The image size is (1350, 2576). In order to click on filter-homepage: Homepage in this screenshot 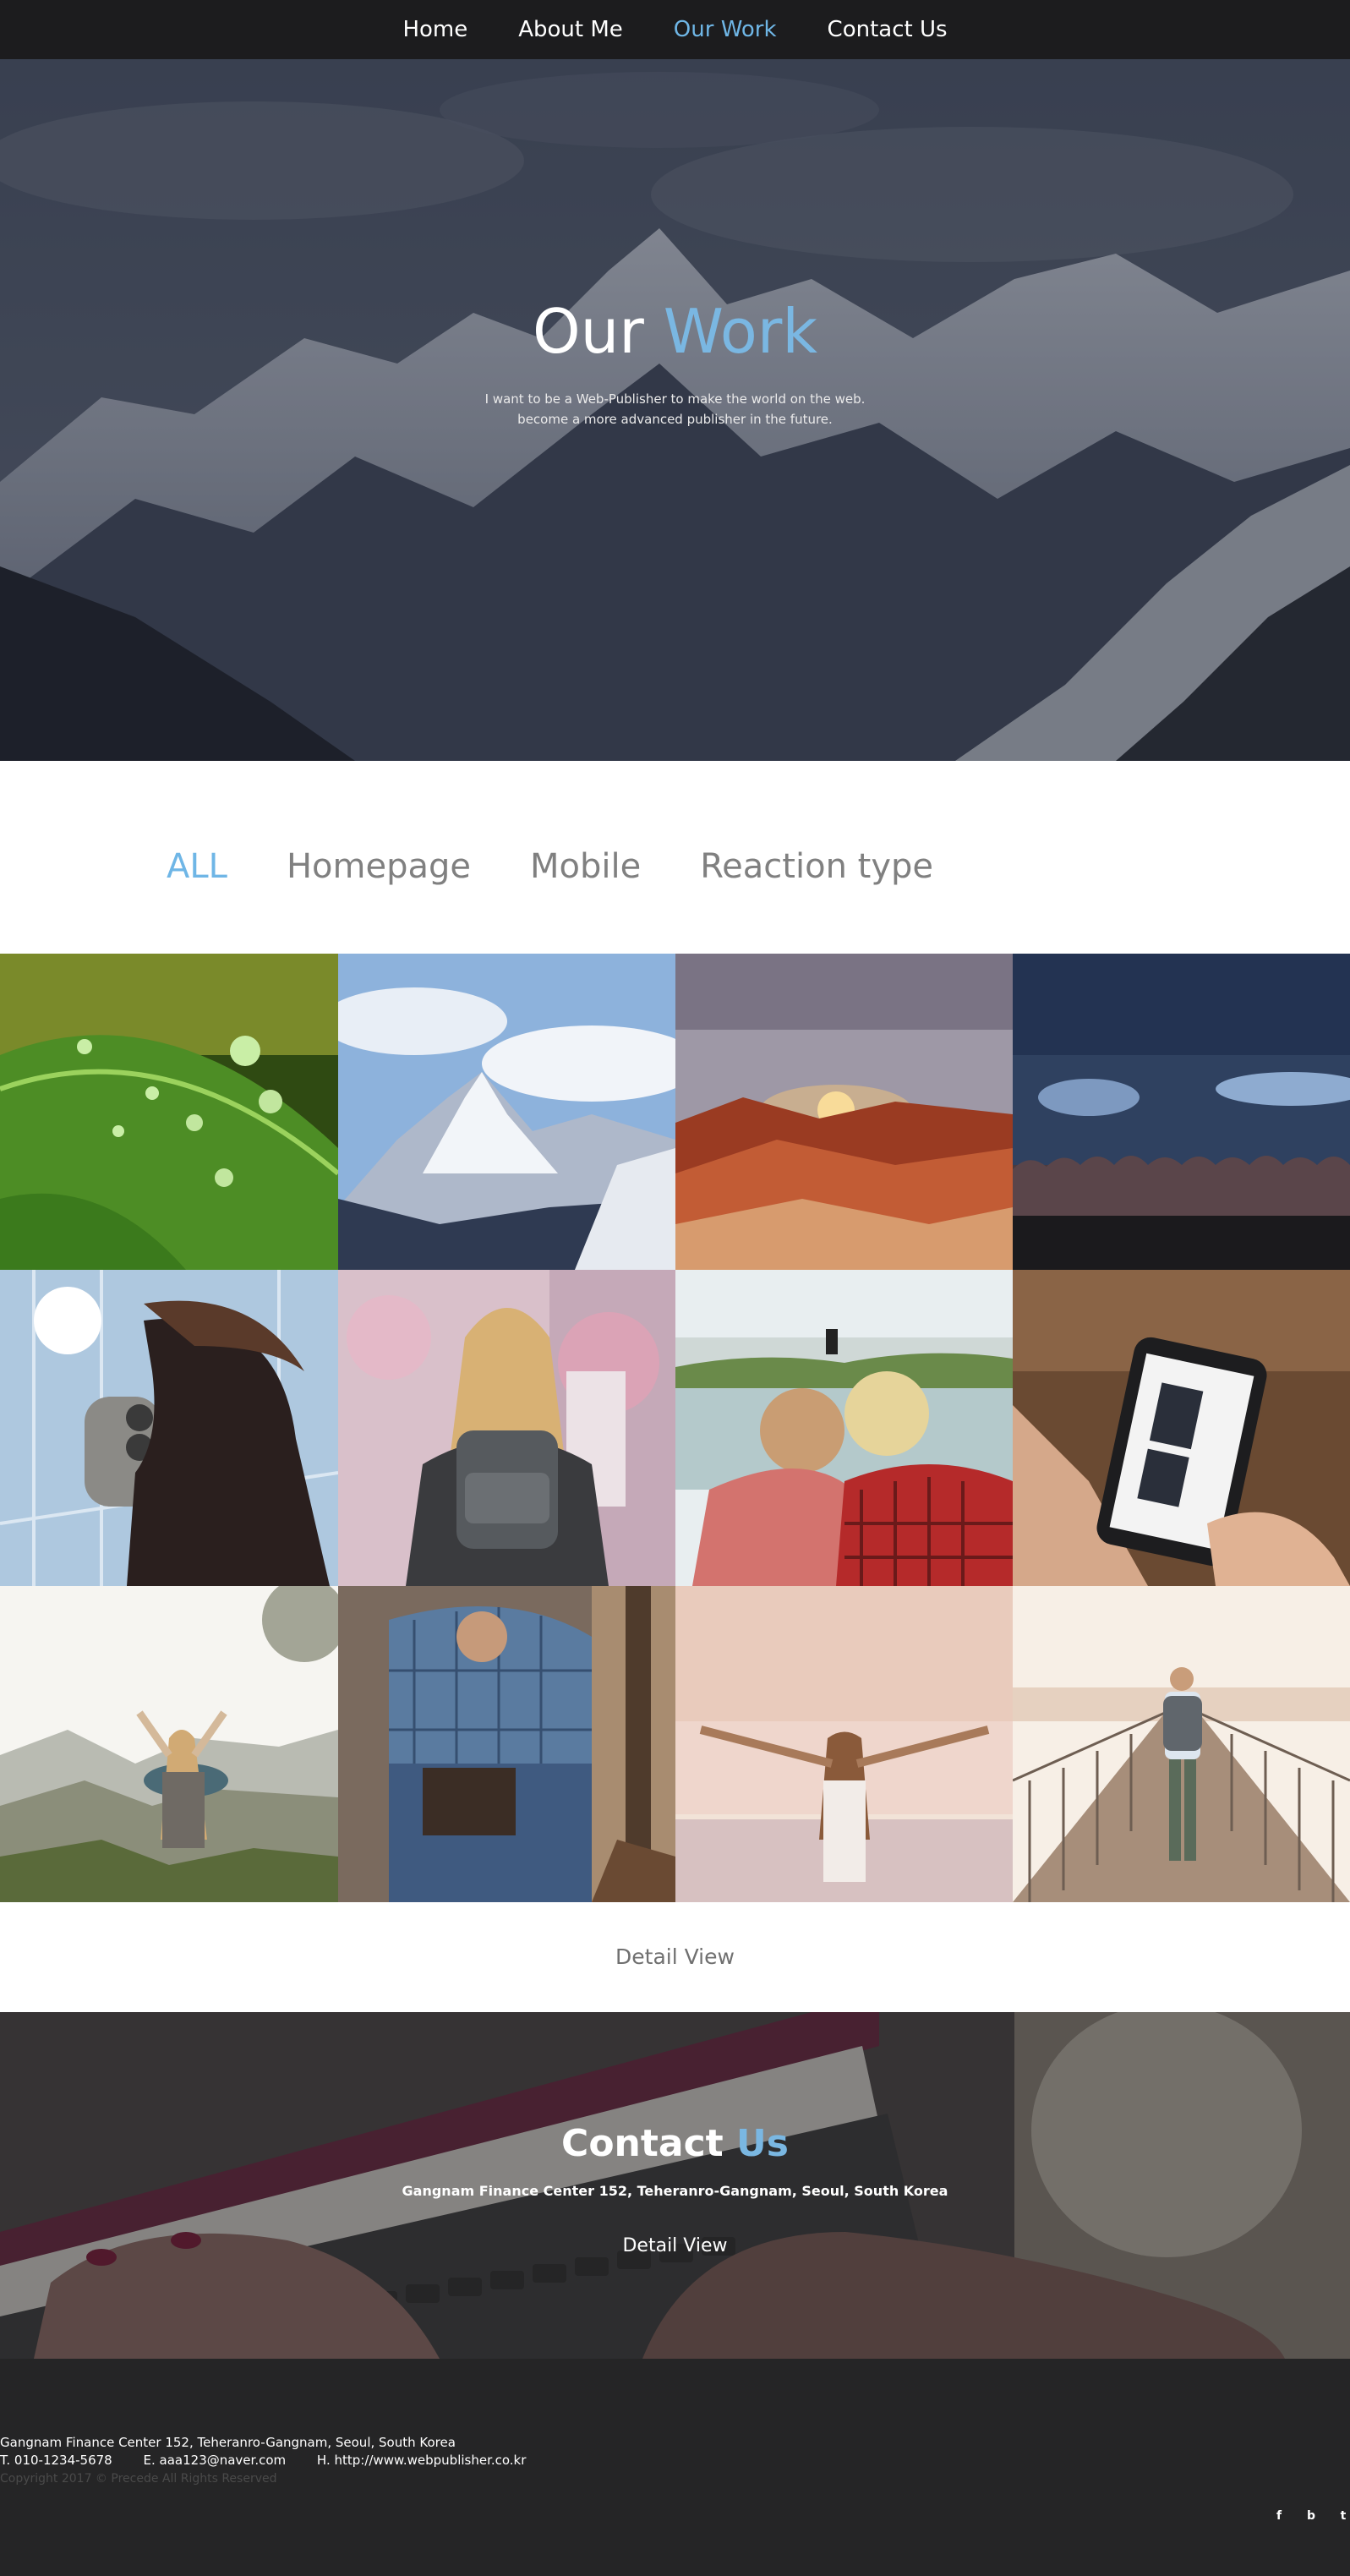, I will do `click(379, 867)`.